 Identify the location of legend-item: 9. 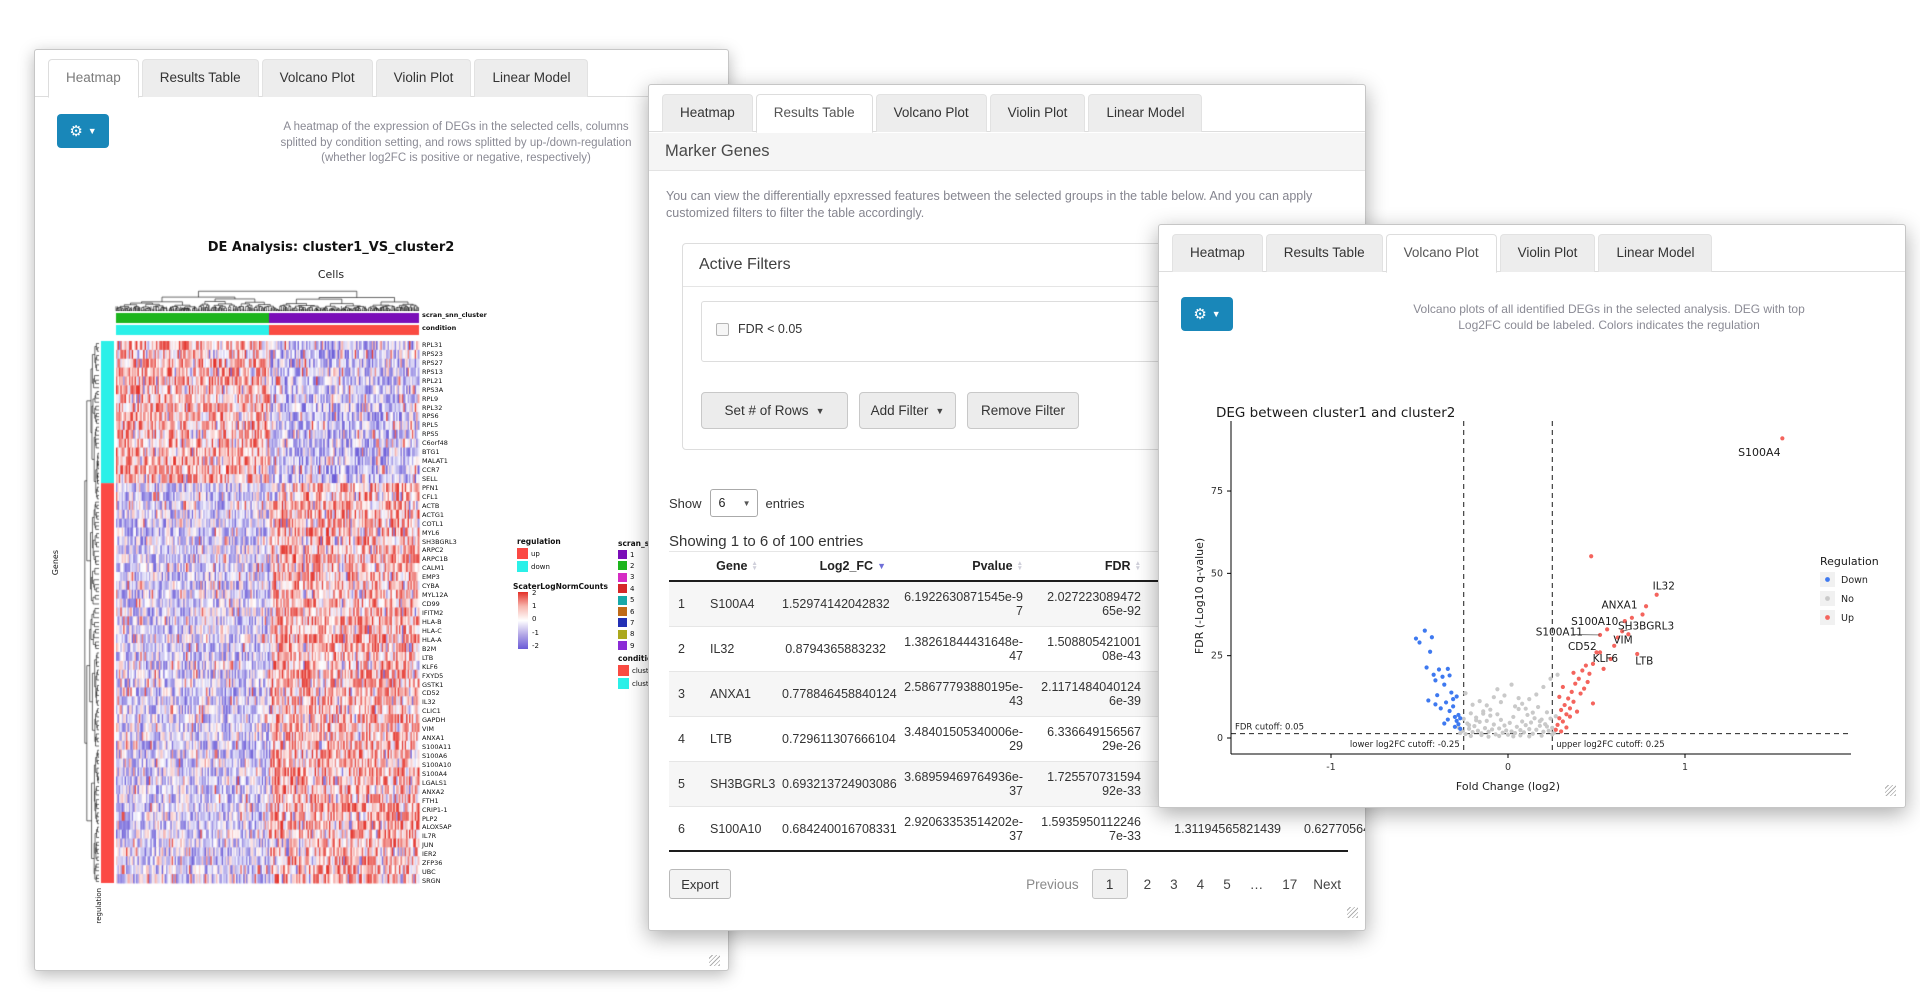
(626, 646).